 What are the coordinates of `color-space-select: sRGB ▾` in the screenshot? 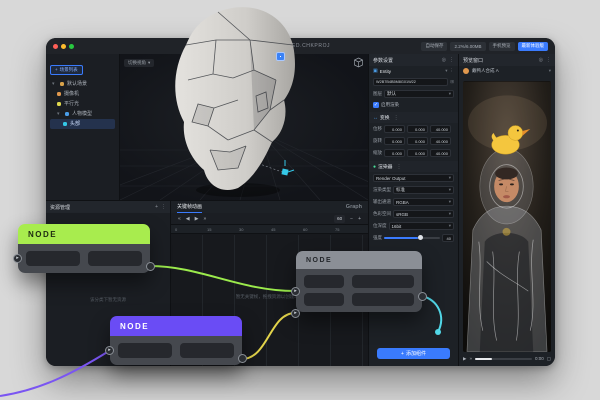 It's located at (423, 214).